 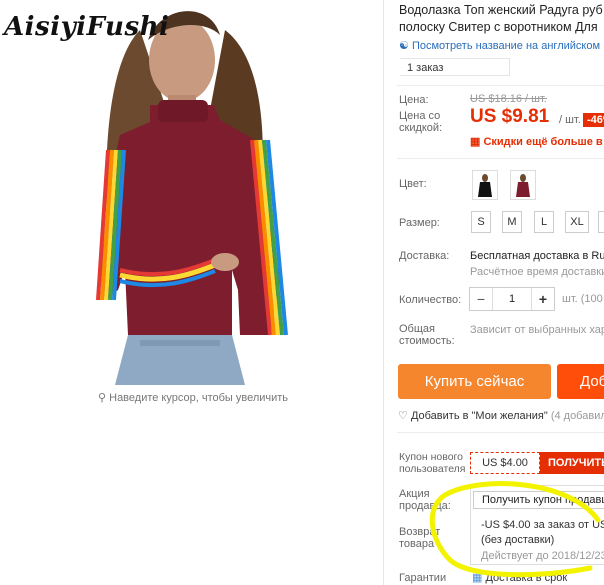 What do you see at coordinates (403, 416) in the screenshot?
I see `heart-icon: ♡` at bounding box center [403, 416].